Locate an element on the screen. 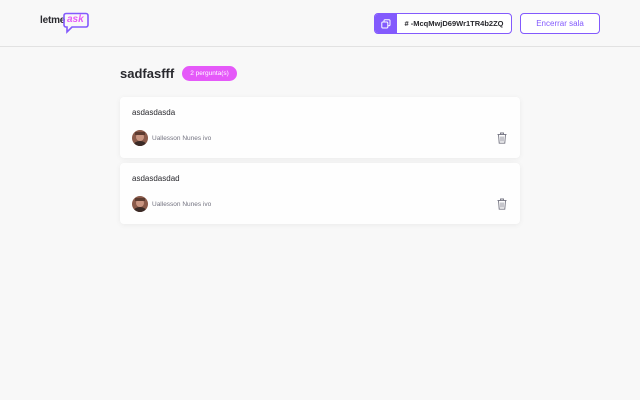 This screenshot has width=640, height=400. logo-accent-text: ask is located at coordinates (75, 19).